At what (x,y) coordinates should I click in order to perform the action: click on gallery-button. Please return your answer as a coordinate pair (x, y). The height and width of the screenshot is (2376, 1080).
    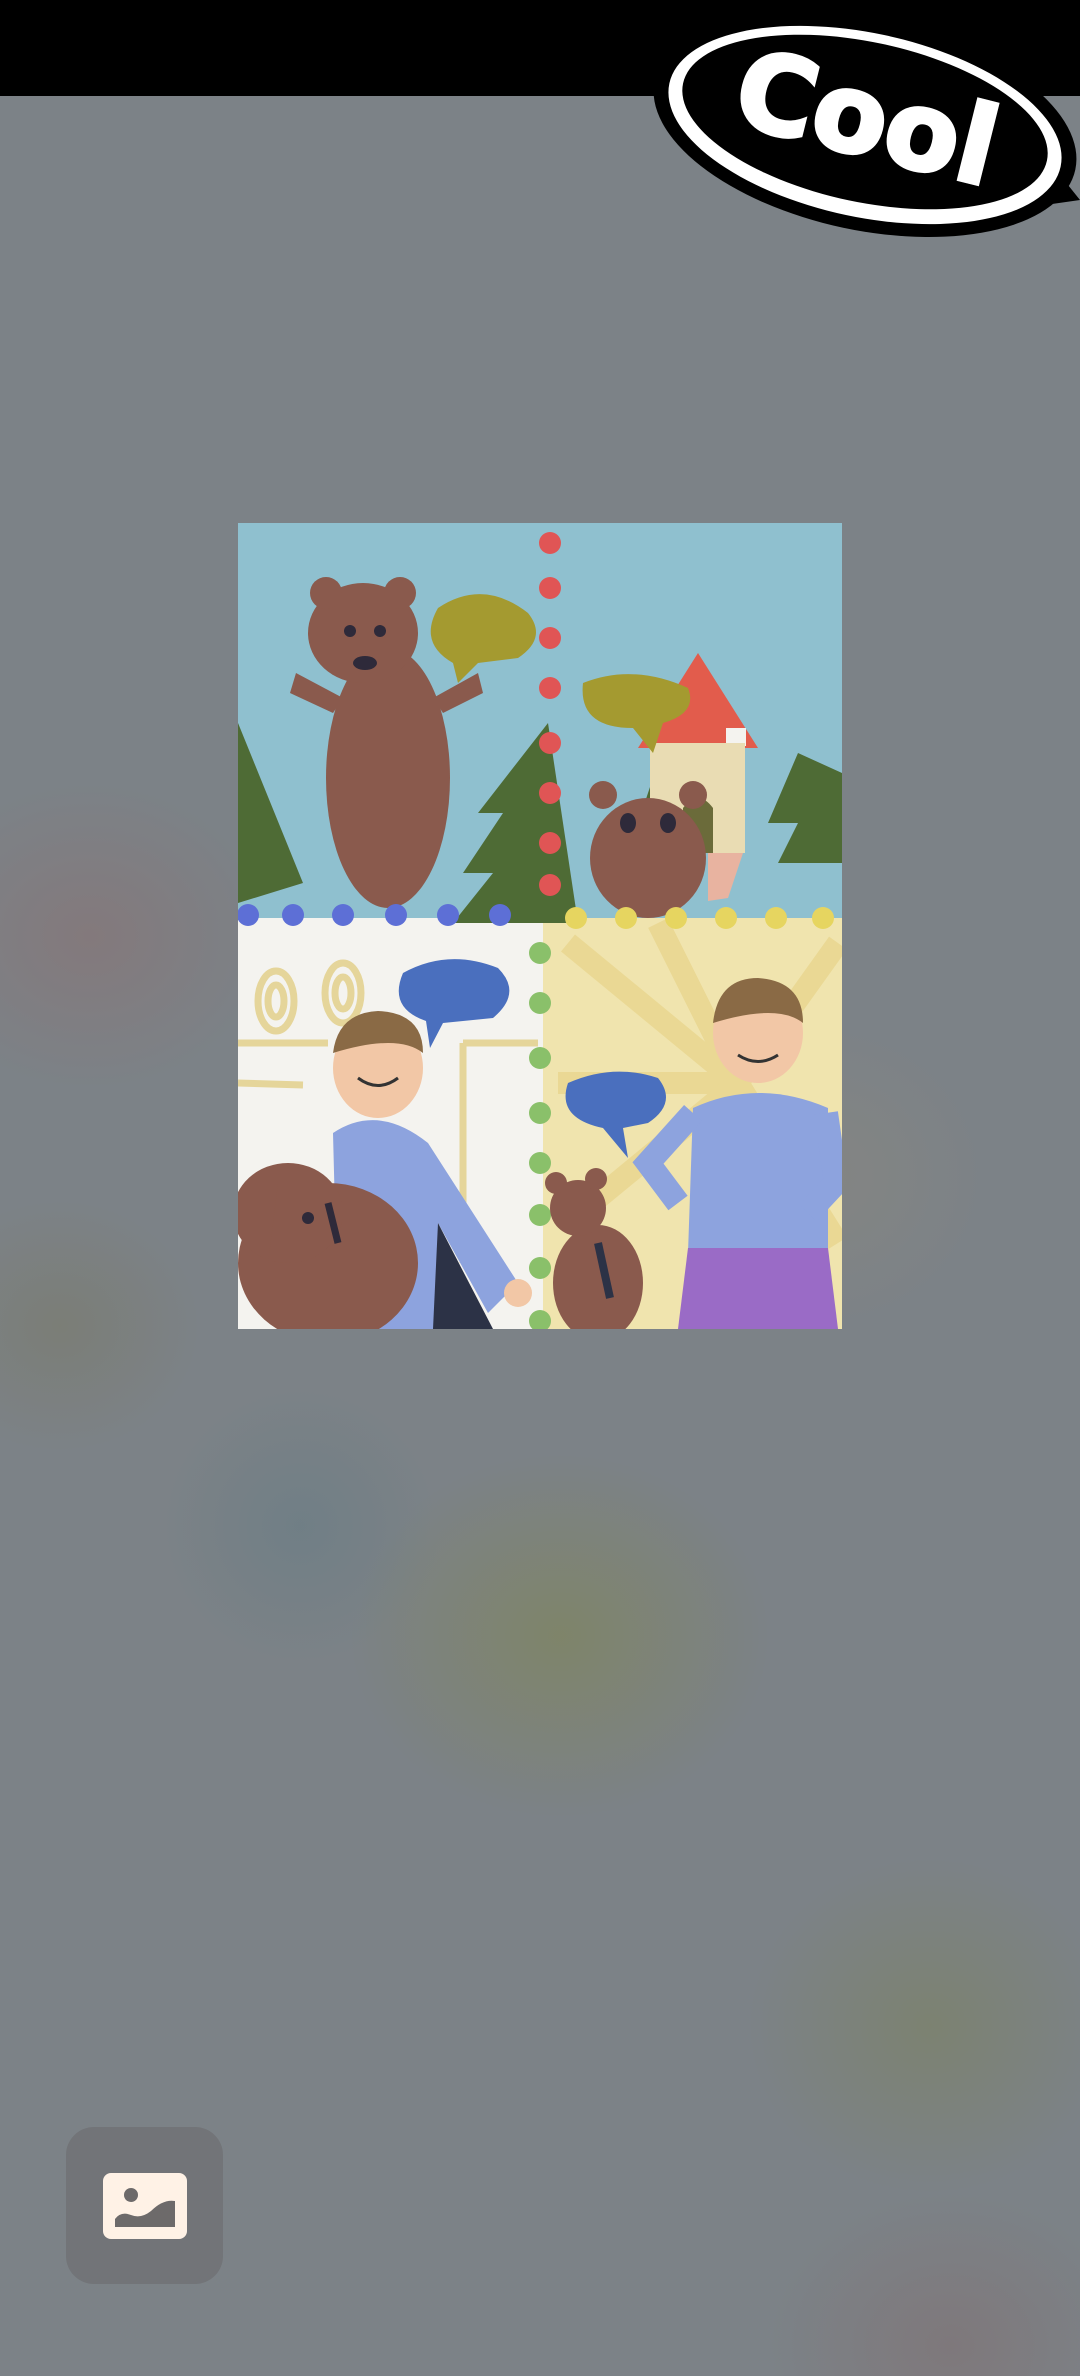
    Looking at the image, I should click on (144, 2205).